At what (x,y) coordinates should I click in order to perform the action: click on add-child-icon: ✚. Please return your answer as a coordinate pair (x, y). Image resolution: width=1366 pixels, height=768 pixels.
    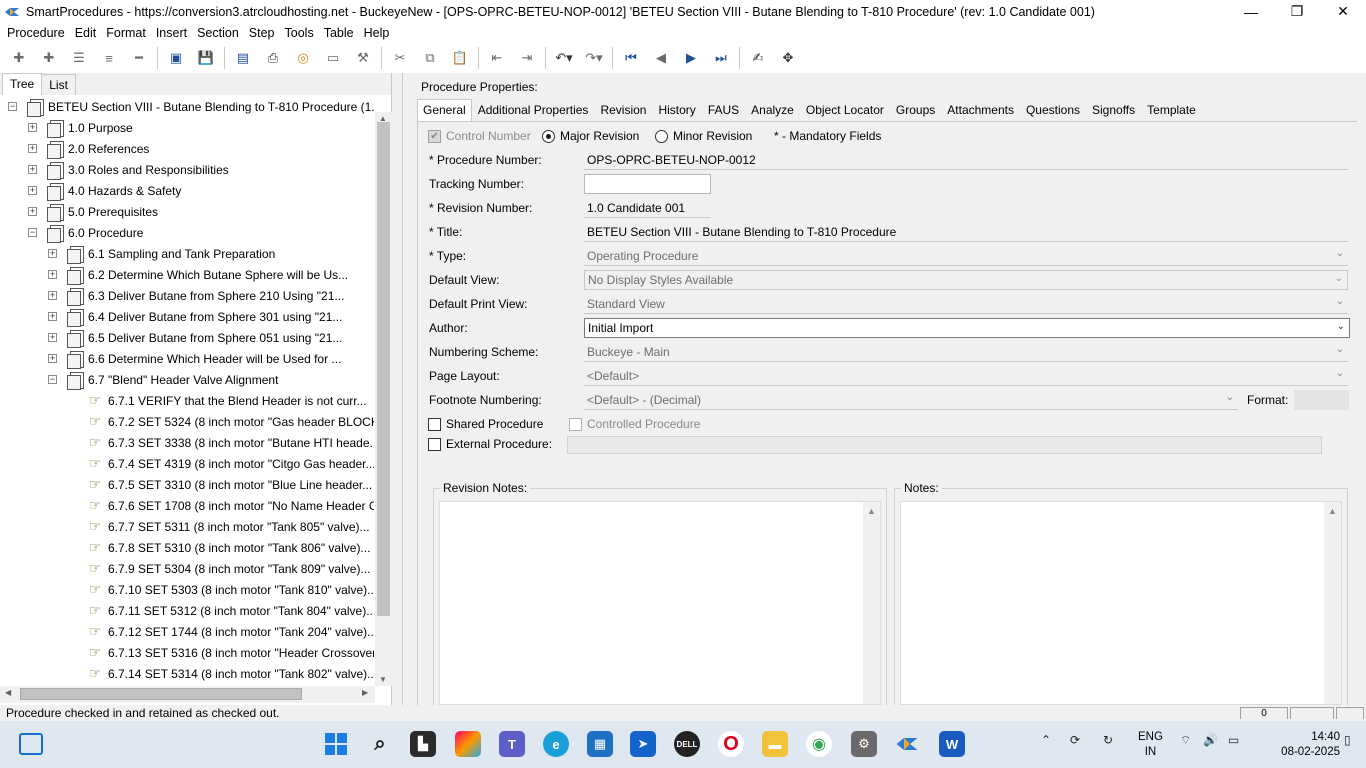
    Looking at the image, I should click on (49, 58).